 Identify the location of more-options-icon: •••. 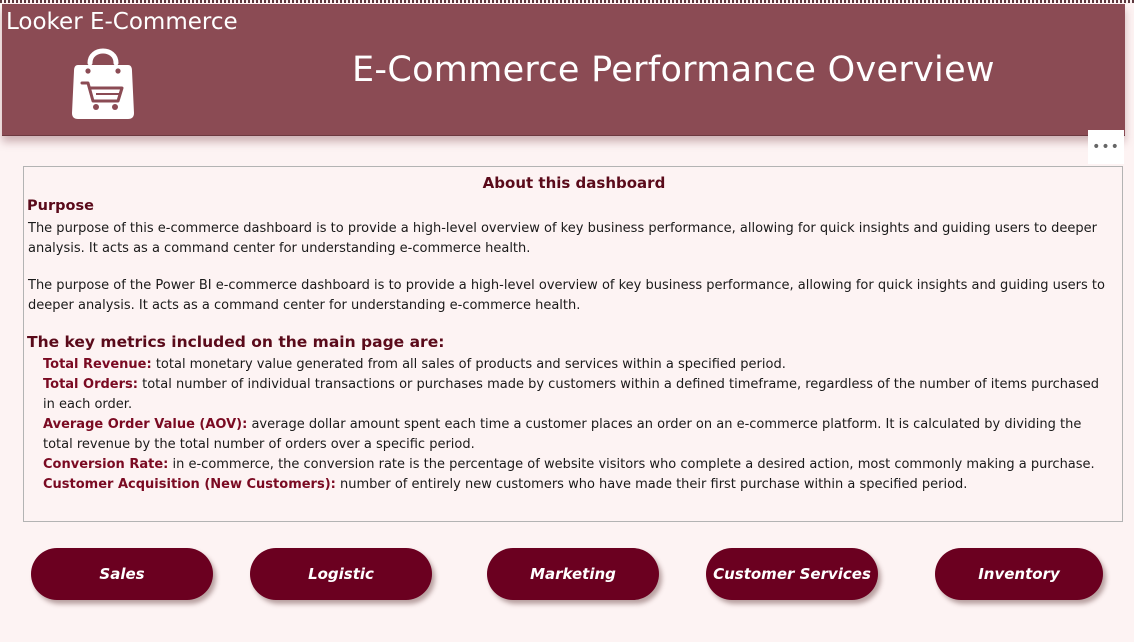
(1106, 147).